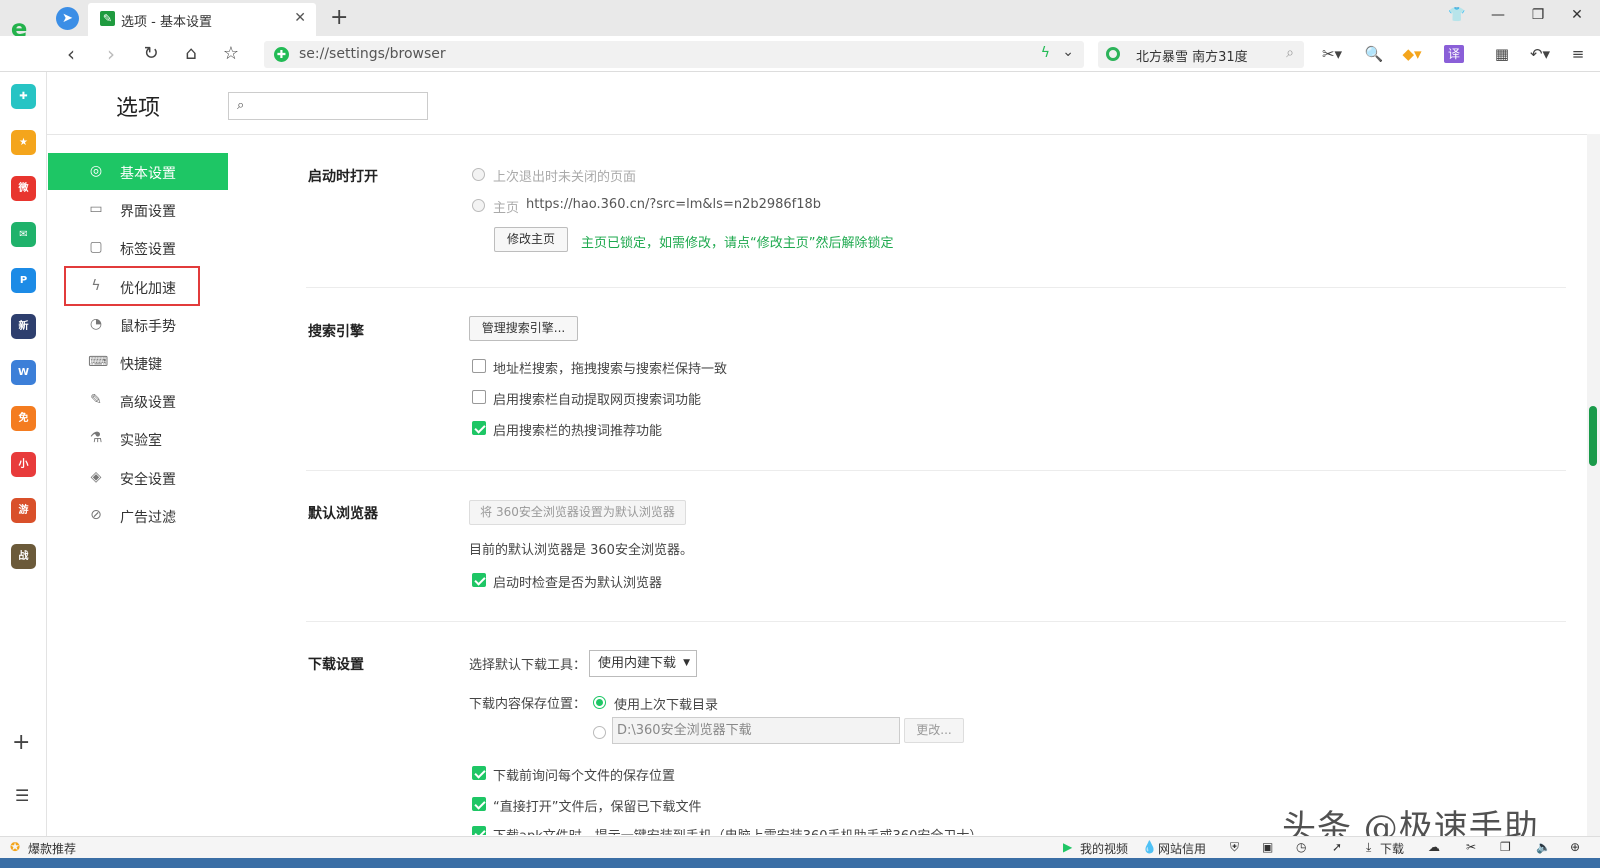  What do you see at coordinates (479, 580) in the screenshot?
I see `checkbox-check-default` at bounding box center [479, 580].